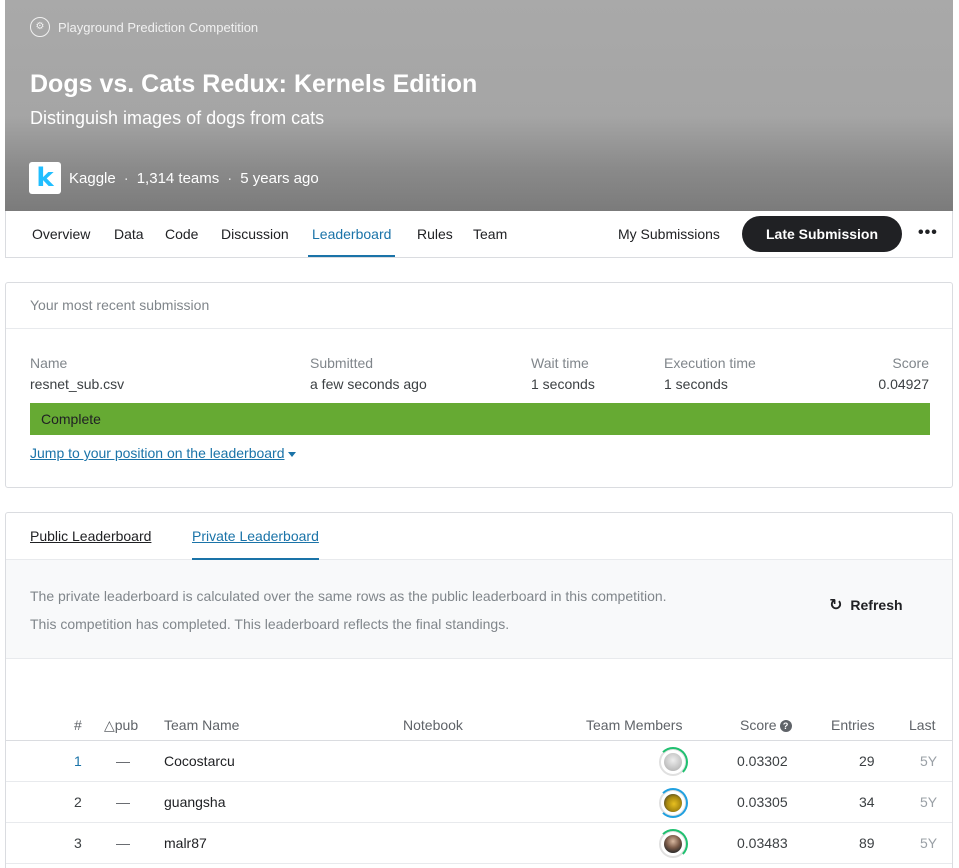  I want to click on submission-submitted: Submitted a few seconds ago, so click(368, 373).